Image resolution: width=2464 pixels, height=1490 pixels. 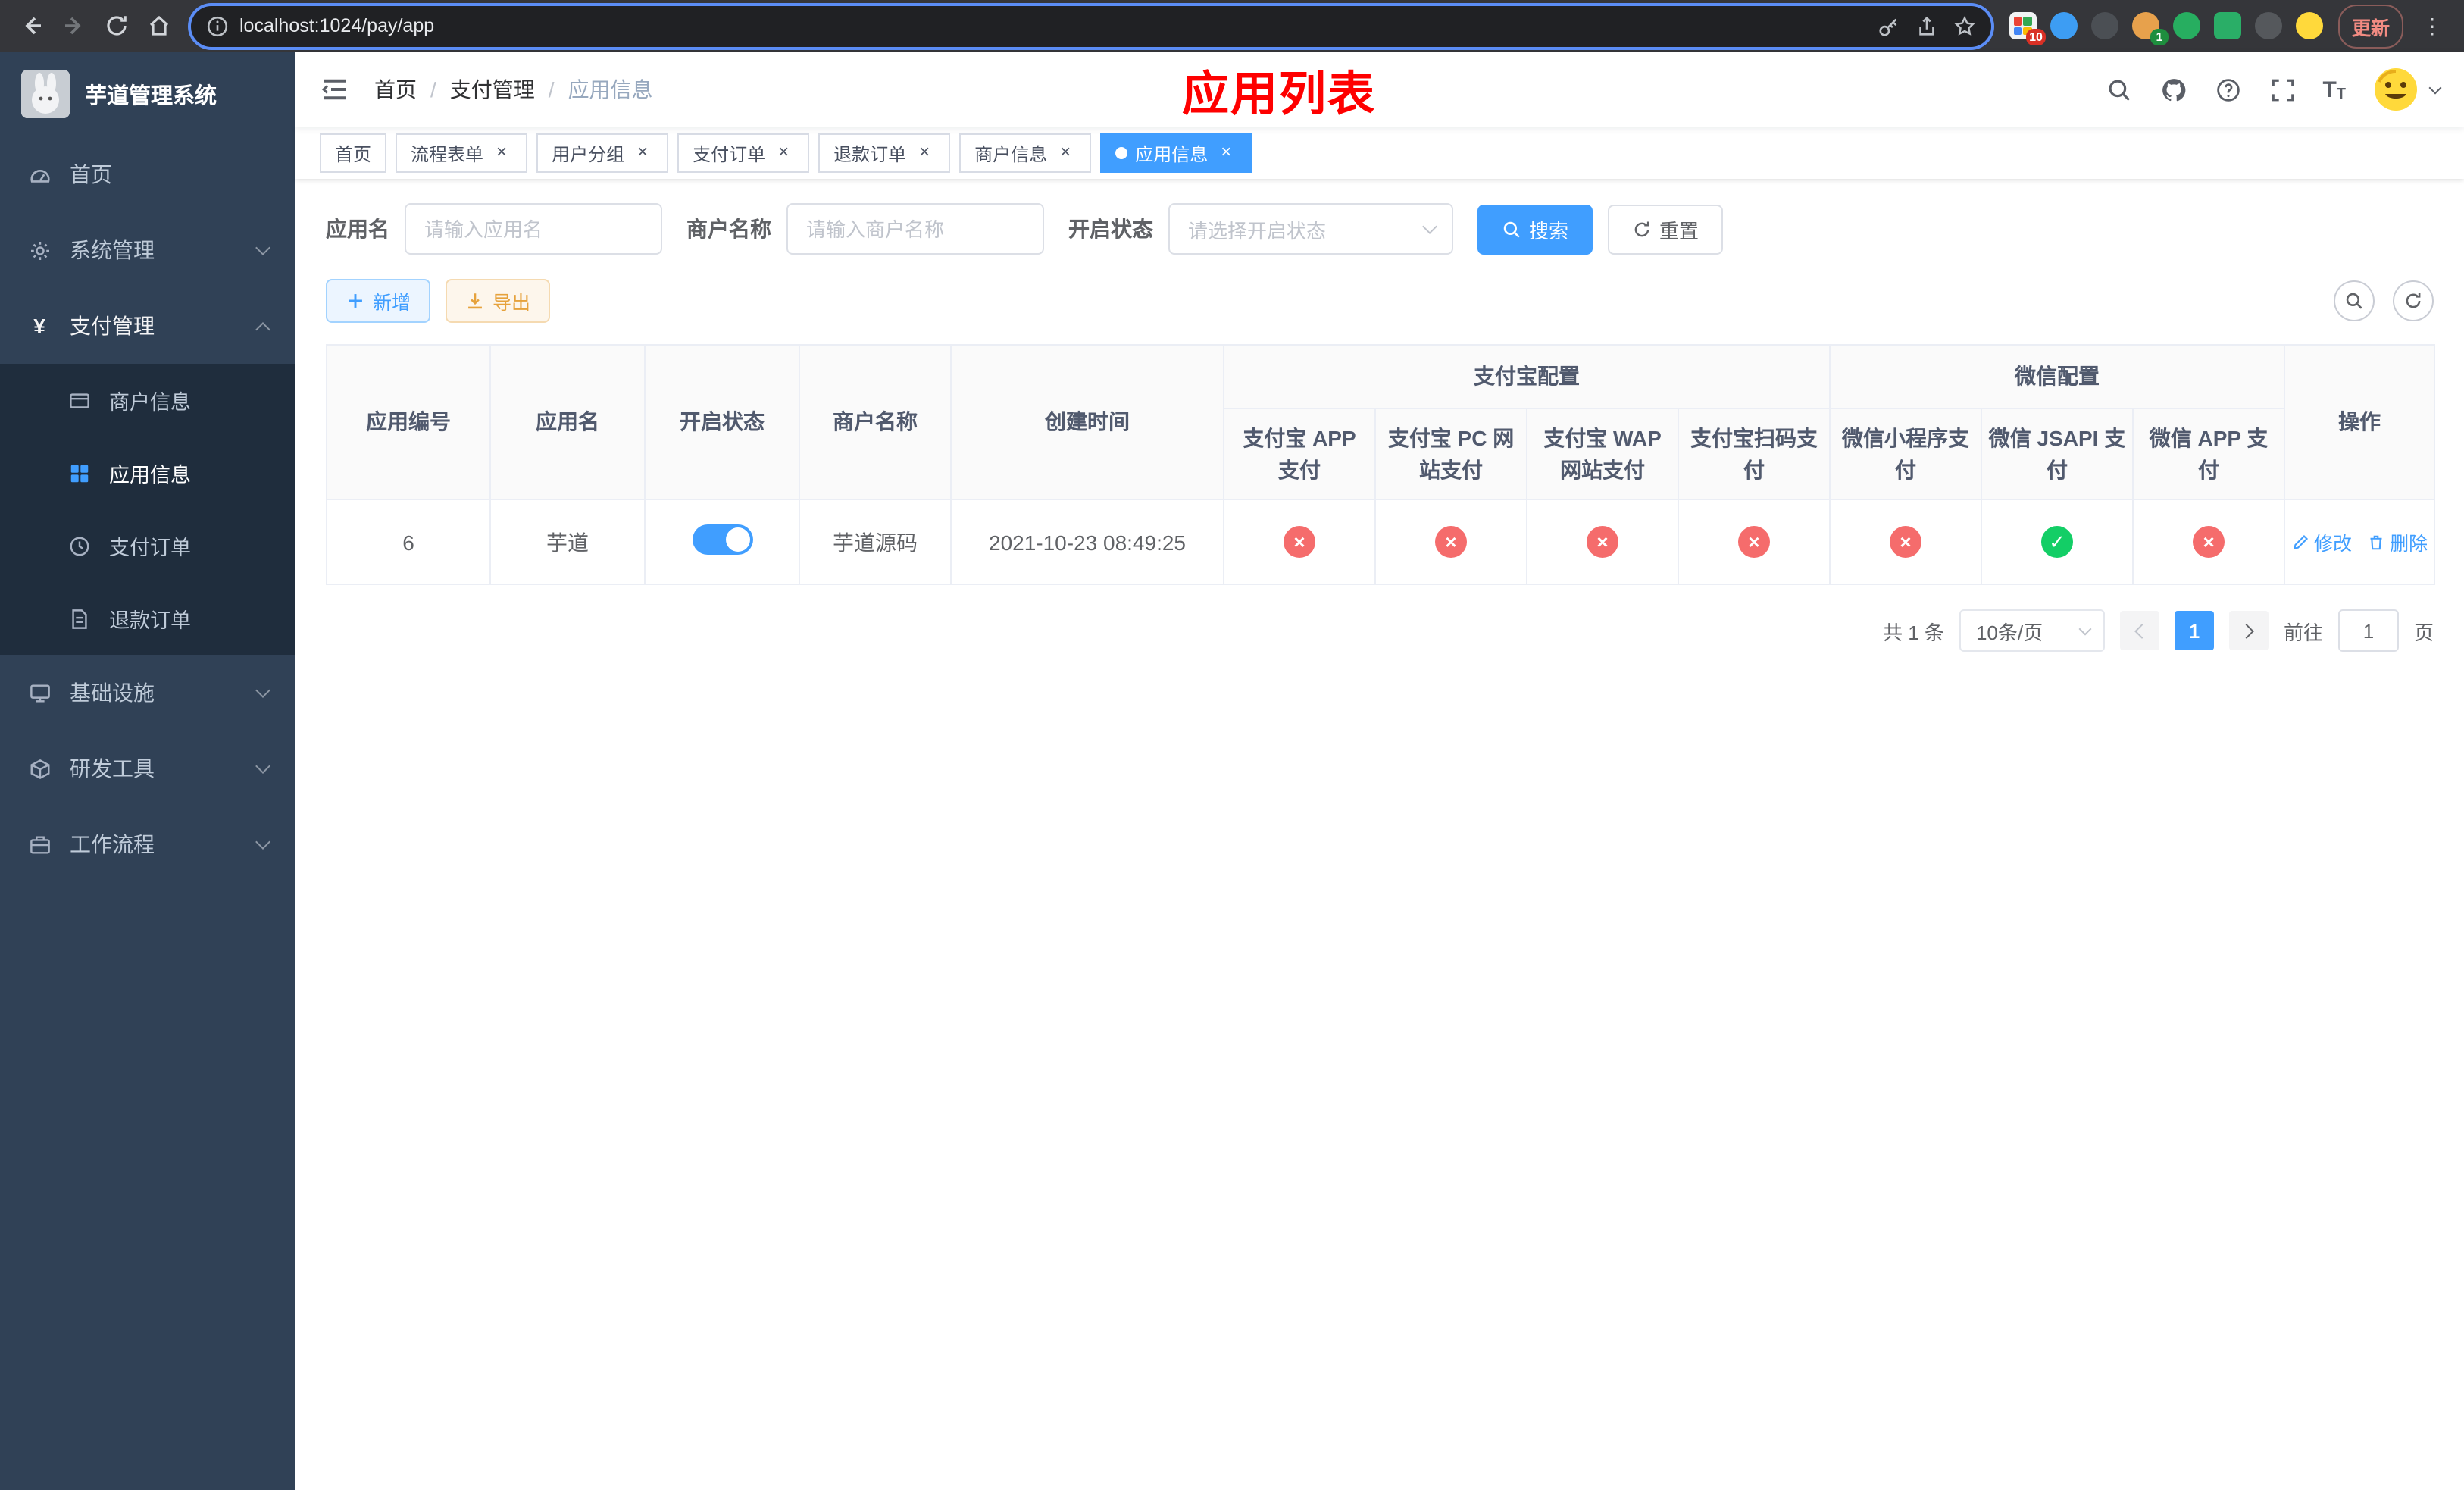 What do you see at coordinates (2208, 542) in the screenshot?
I see `cell-wx-app` at bounding box center [2208, 542].